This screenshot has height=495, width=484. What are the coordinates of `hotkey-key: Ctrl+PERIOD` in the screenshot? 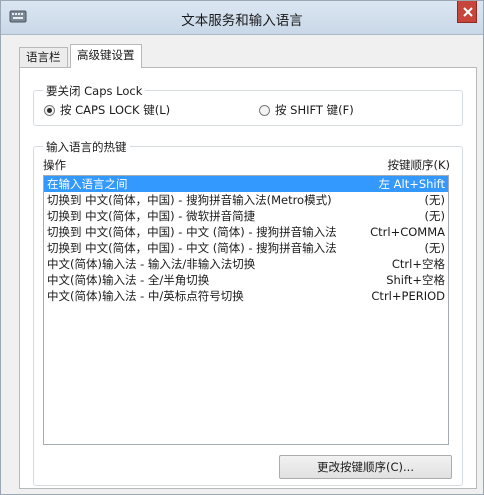 It's located at (408, 296).